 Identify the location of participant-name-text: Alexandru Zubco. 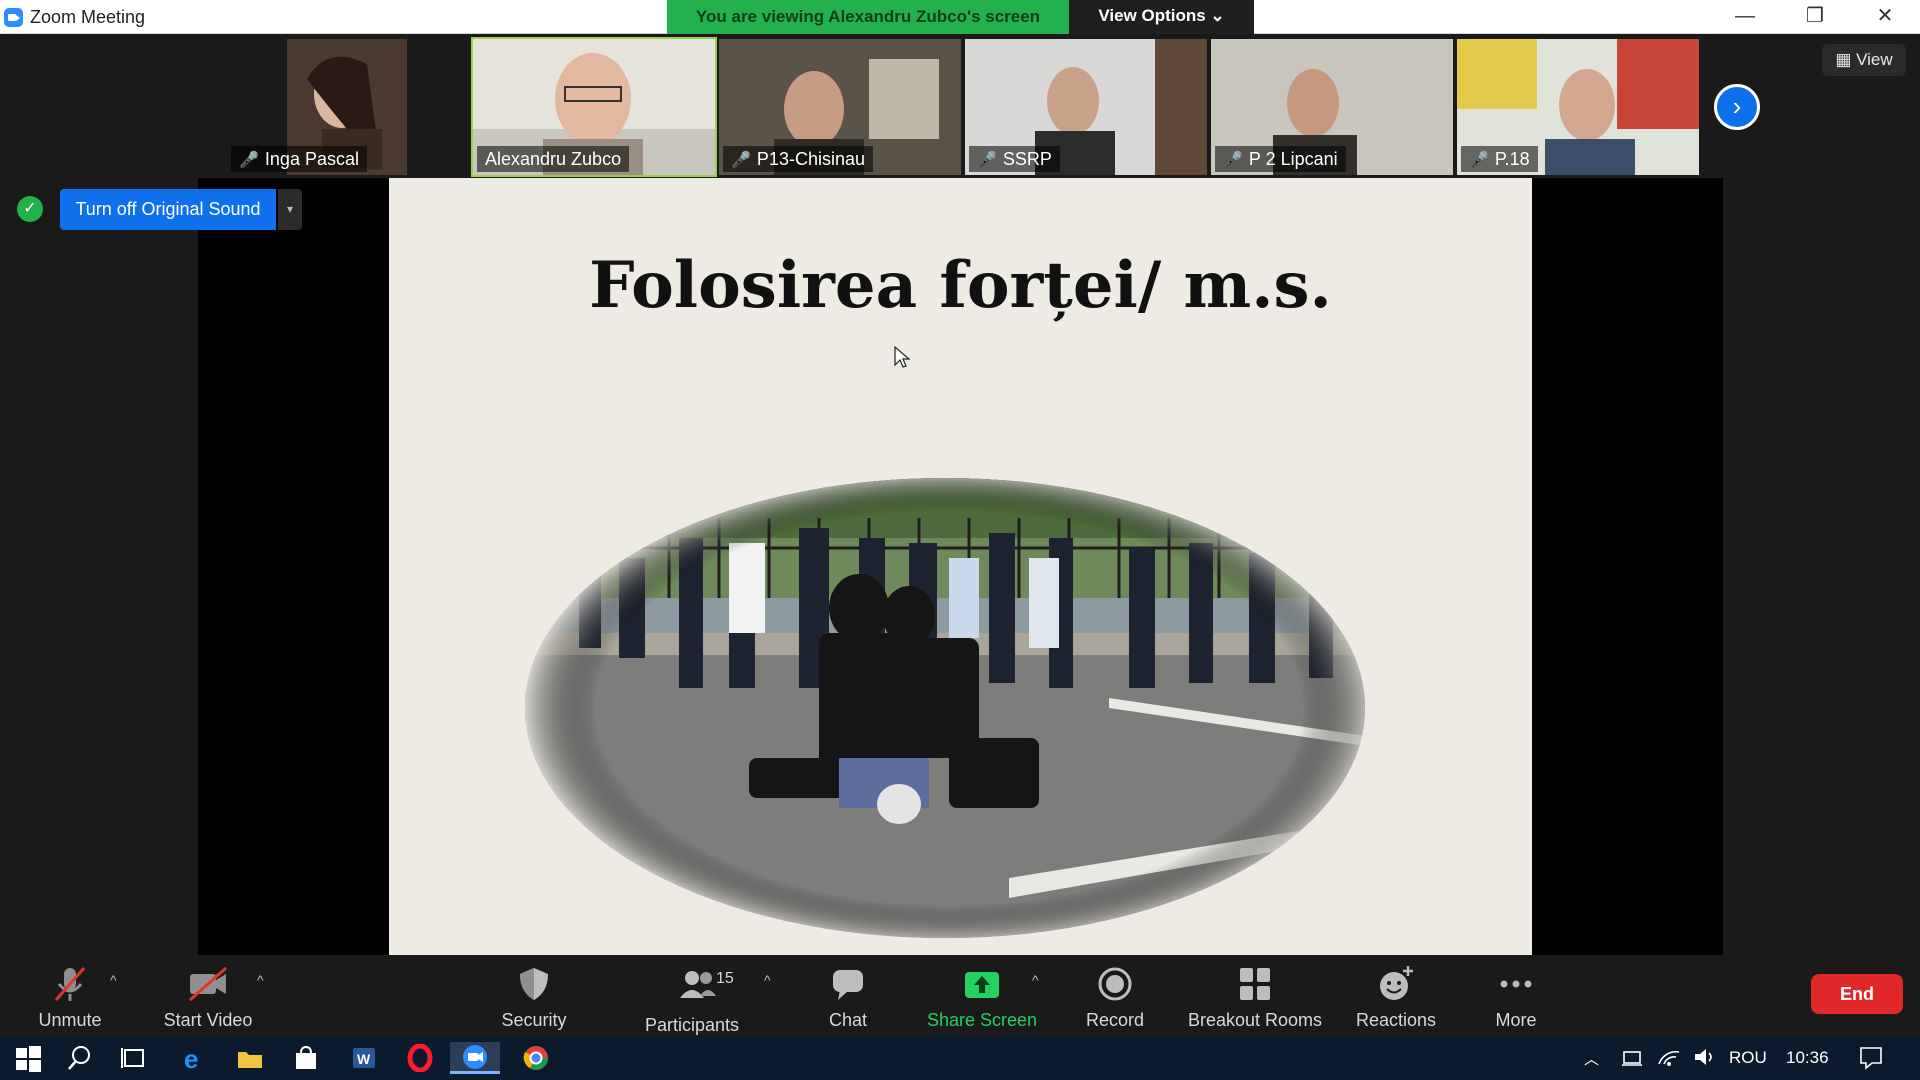
(553, 159).